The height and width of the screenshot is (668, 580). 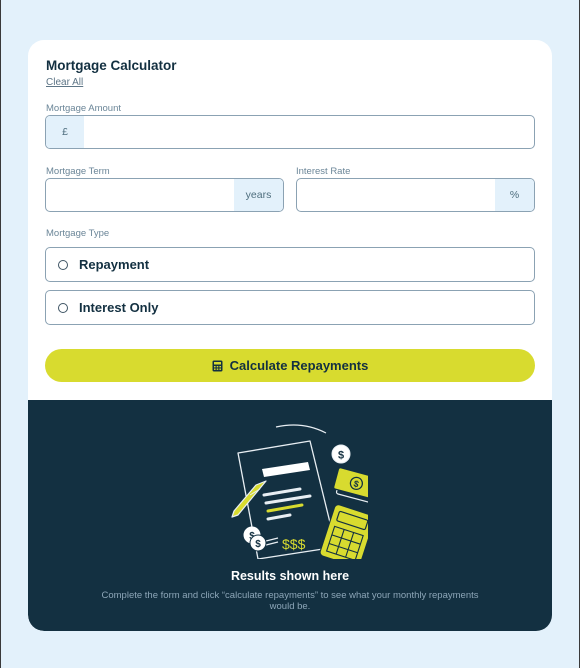 I want to click on term-unit-suffix: years, so click(x=258, y=195).